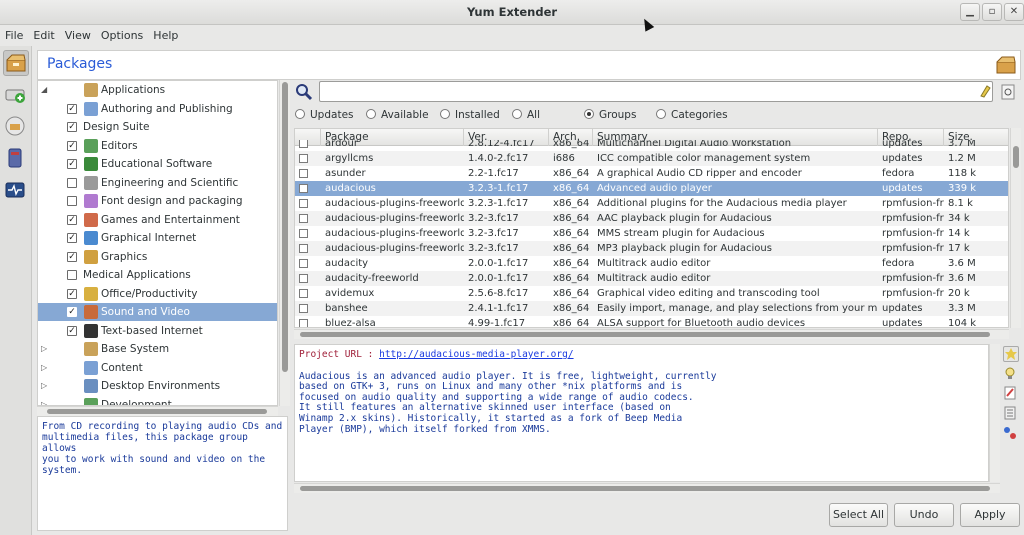  Describe the element at coordinates (924, 515) in the screenshot. I see `undo-button: Undo` at that location.